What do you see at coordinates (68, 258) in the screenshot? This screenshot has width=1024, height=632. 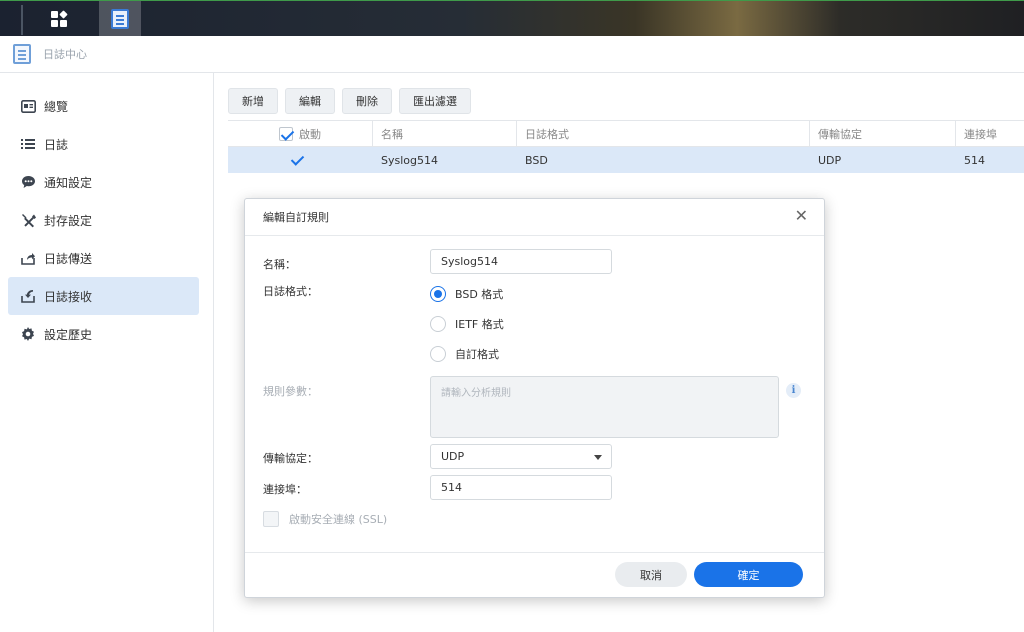 I see `sidebar-item-label: 日誌傳送` at bounding box center [68, 258].